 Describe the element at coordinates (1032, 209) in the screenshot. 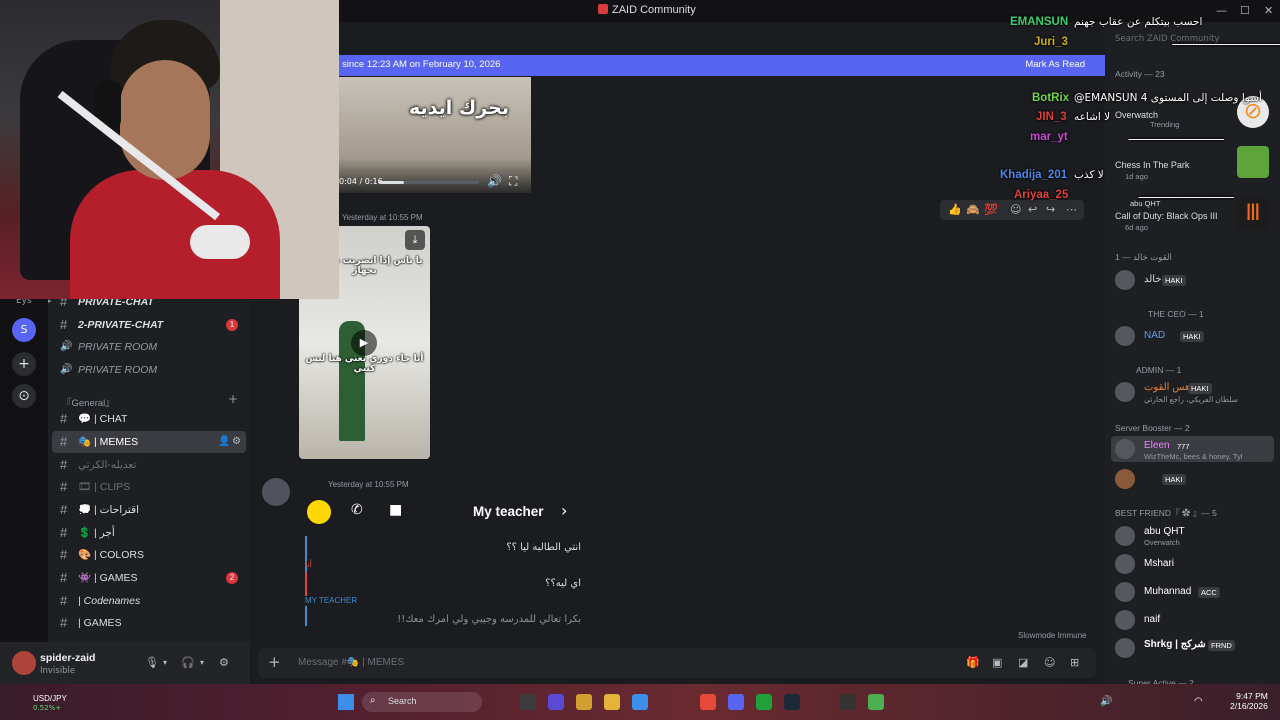

I see `reply-icon: ↩` at that location.